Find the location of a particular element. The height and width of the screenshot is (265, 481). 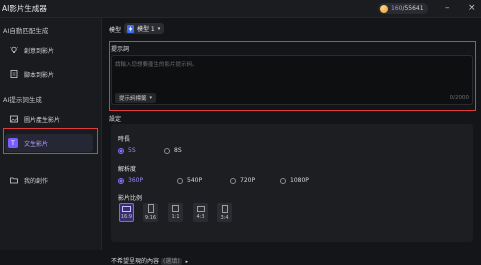

highlight-box-sidebar is located at coordinates (50, 141).